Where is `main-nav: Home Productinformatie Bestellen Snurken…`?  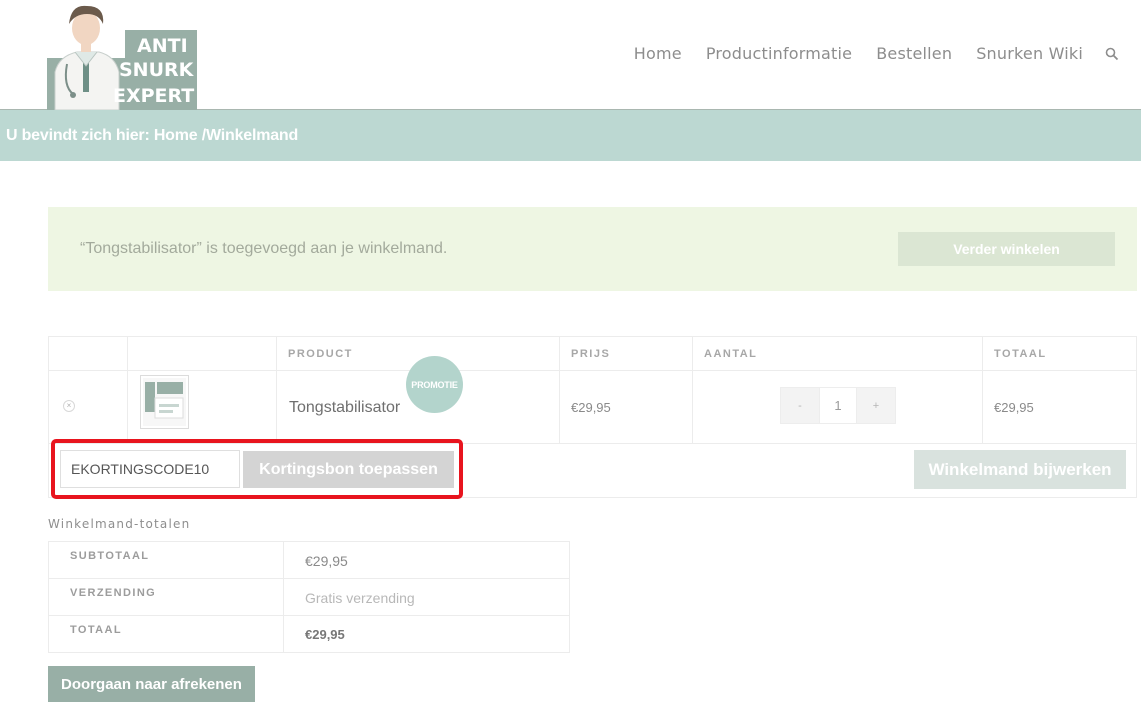 main-nav: Home Productinformatie Bestellen Snurken… is located at coordinates (864, 53).